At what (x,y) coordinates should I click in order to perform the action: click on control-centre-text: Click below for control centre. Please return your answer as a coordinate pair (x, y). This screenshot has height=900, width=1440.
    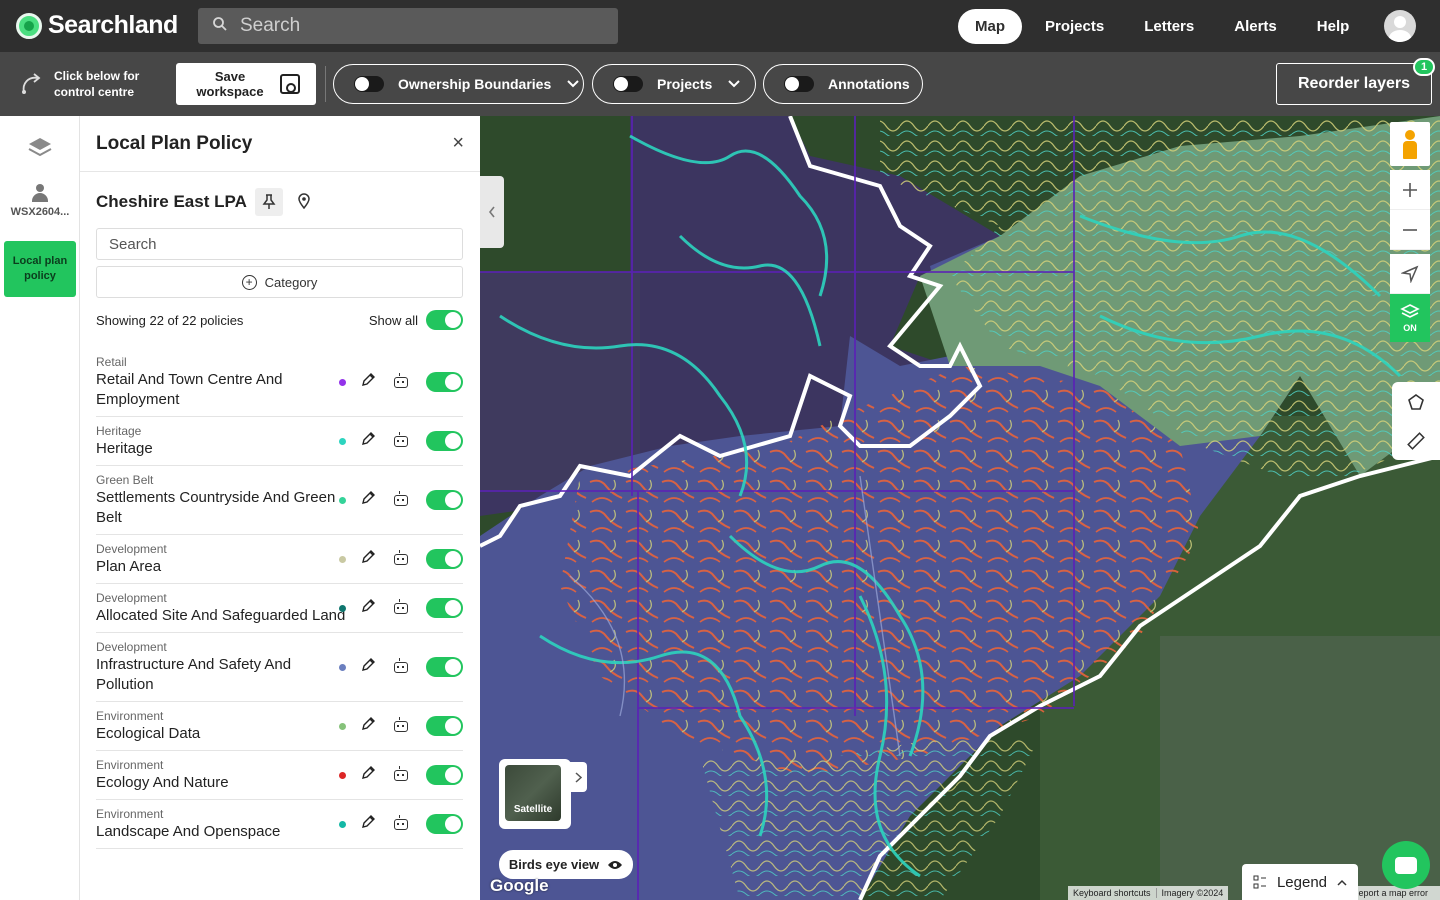
    Looking at the image, I should click on (97, 84).